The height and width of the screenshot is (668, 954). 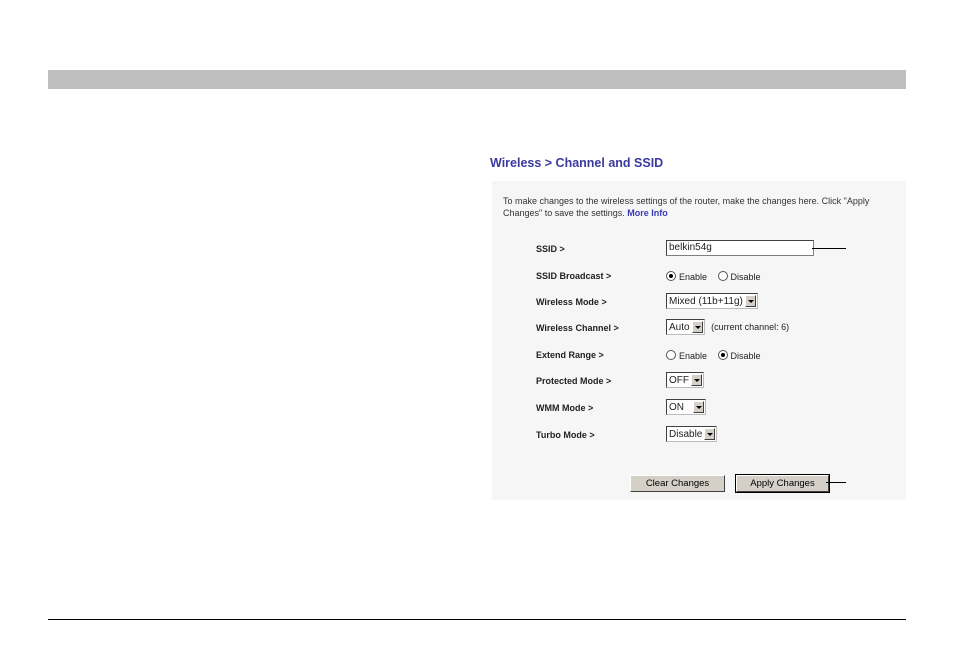 What do you see at coordinates (745, 356) in the screenshot?
I see `extend-range-disable-label: Disable` at bounding box center [745, 356].